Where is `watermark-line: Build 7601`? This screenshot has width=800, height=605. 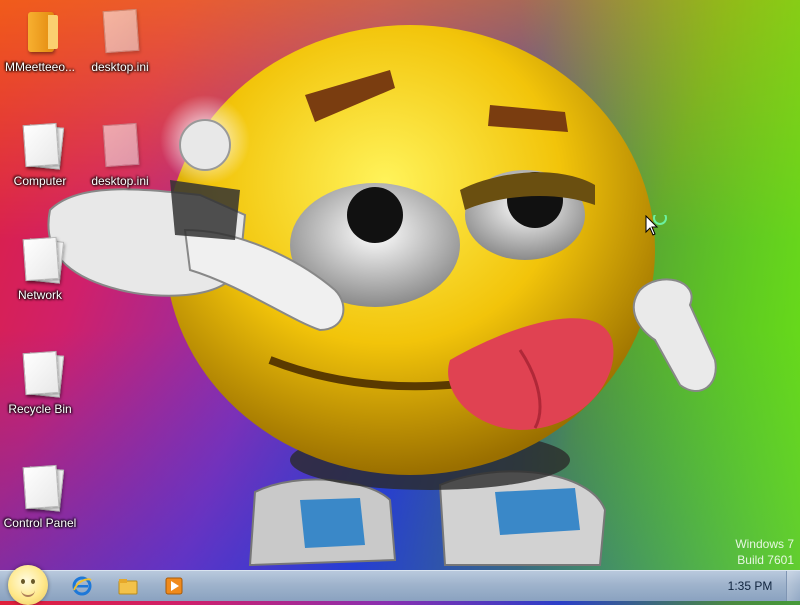
watermark-line: Build 7601 is located at coordinates (765, 560).